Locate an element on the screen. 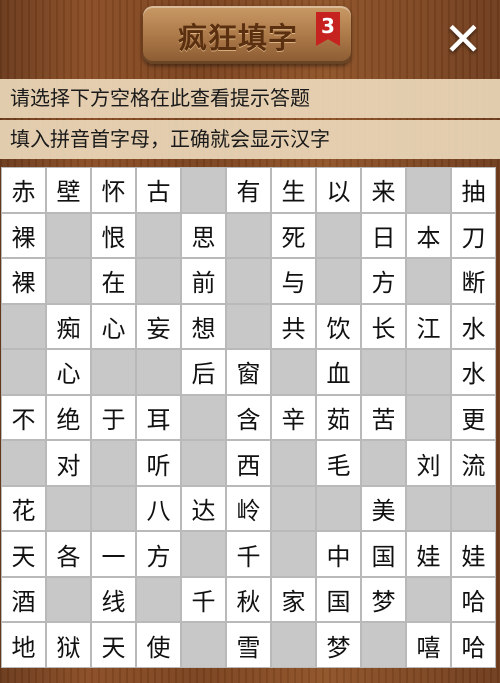 This screenshot has width=500, height=683. grid-cell-filled: 各 is located at coordinates (68, 554).